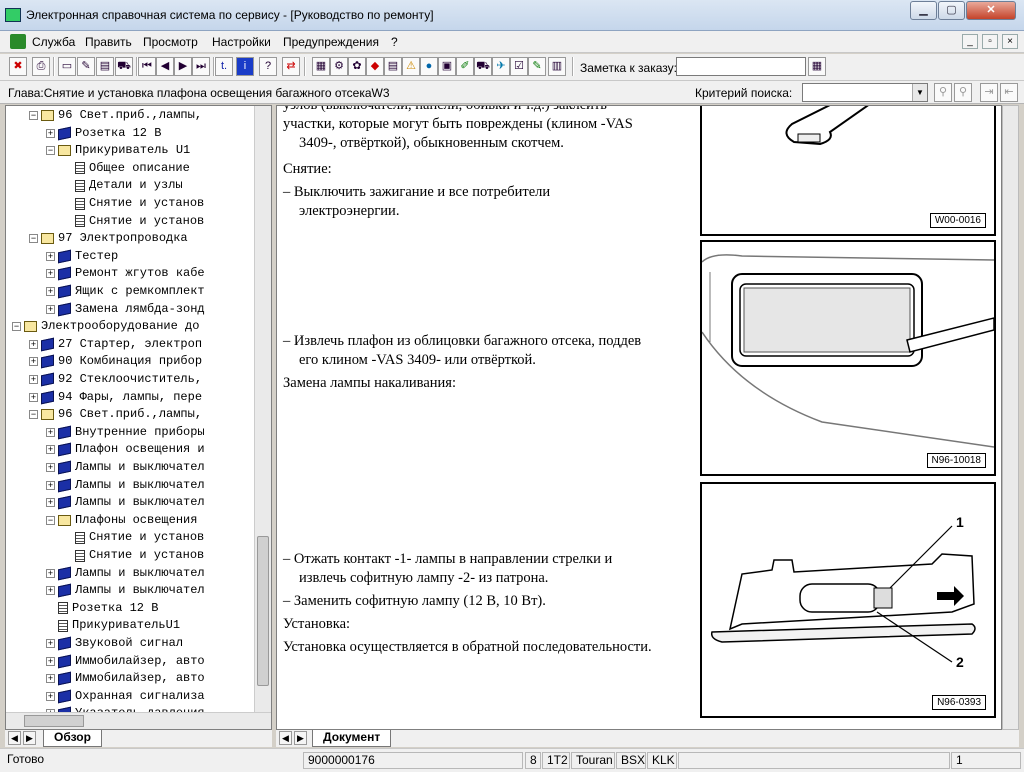  I want to click on search-clear-icon: ⚲, so click(963, 92).